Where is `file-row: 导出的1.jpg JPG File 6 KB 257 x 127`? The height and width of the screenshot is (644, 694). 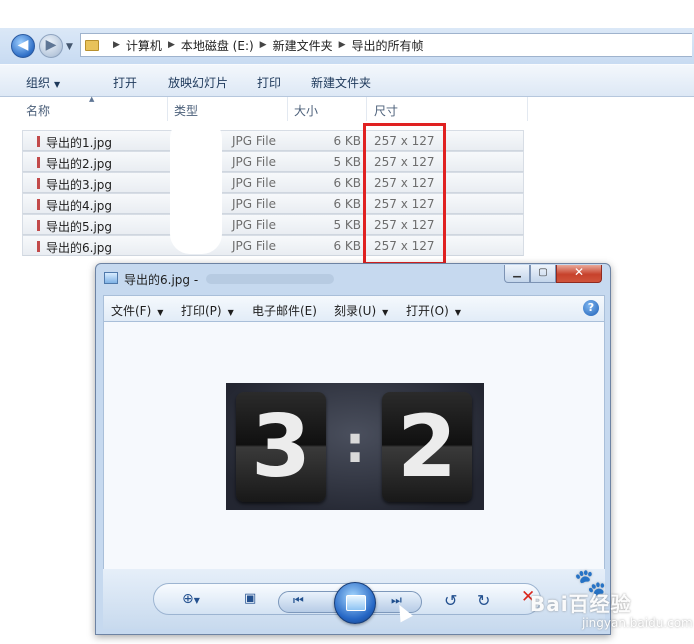 file-row: 导出的1.jpg JPG File 6 KB 257 x 127 is located at coordinates (273, 140).